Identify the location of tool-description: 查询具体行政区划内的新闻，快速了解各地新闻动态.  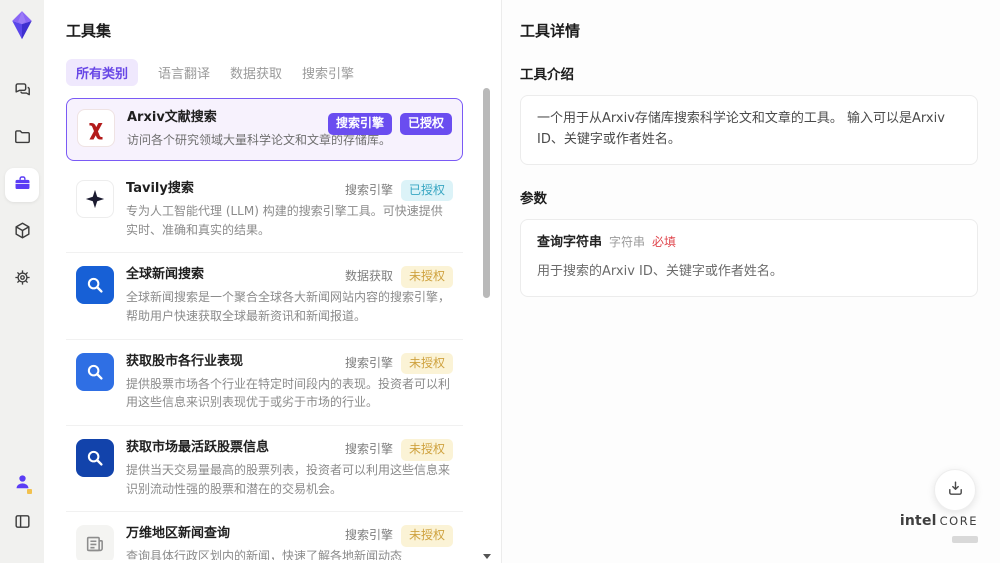
(264, 554).